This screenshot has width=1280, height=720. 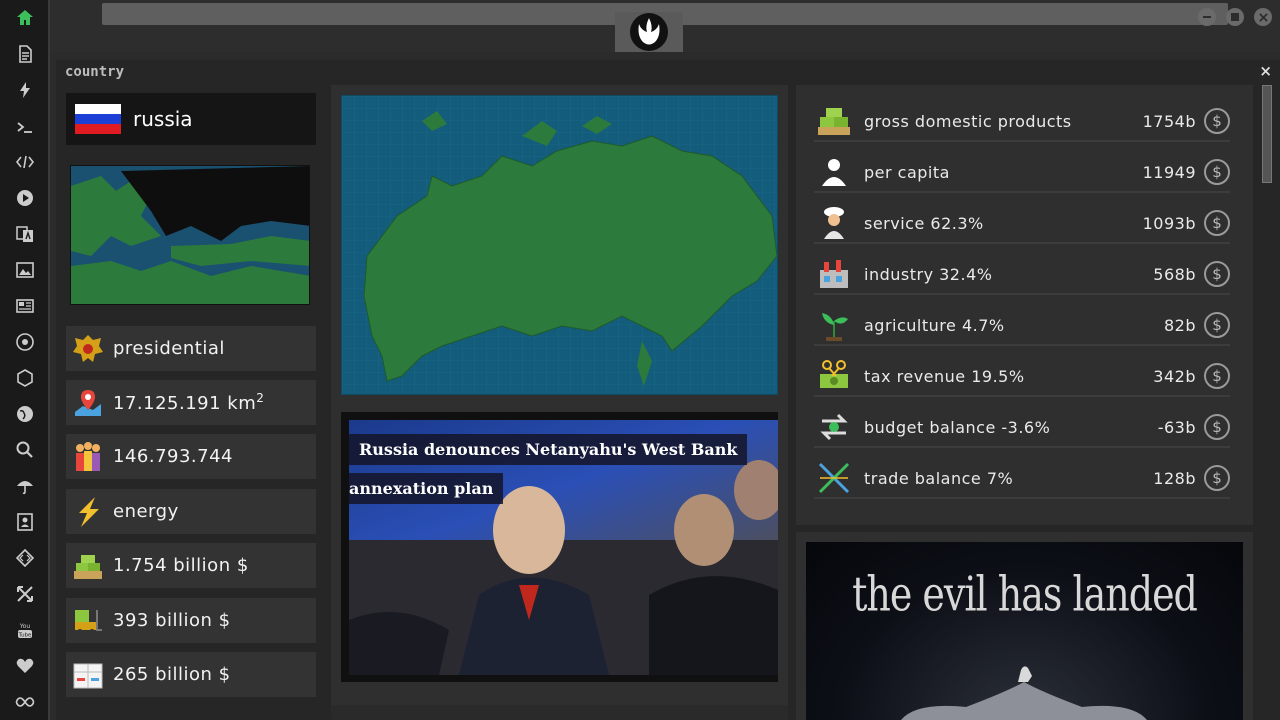 I want to click on econ-row-service: service 62.3% 1093b $, so click(x=1022, y=224).